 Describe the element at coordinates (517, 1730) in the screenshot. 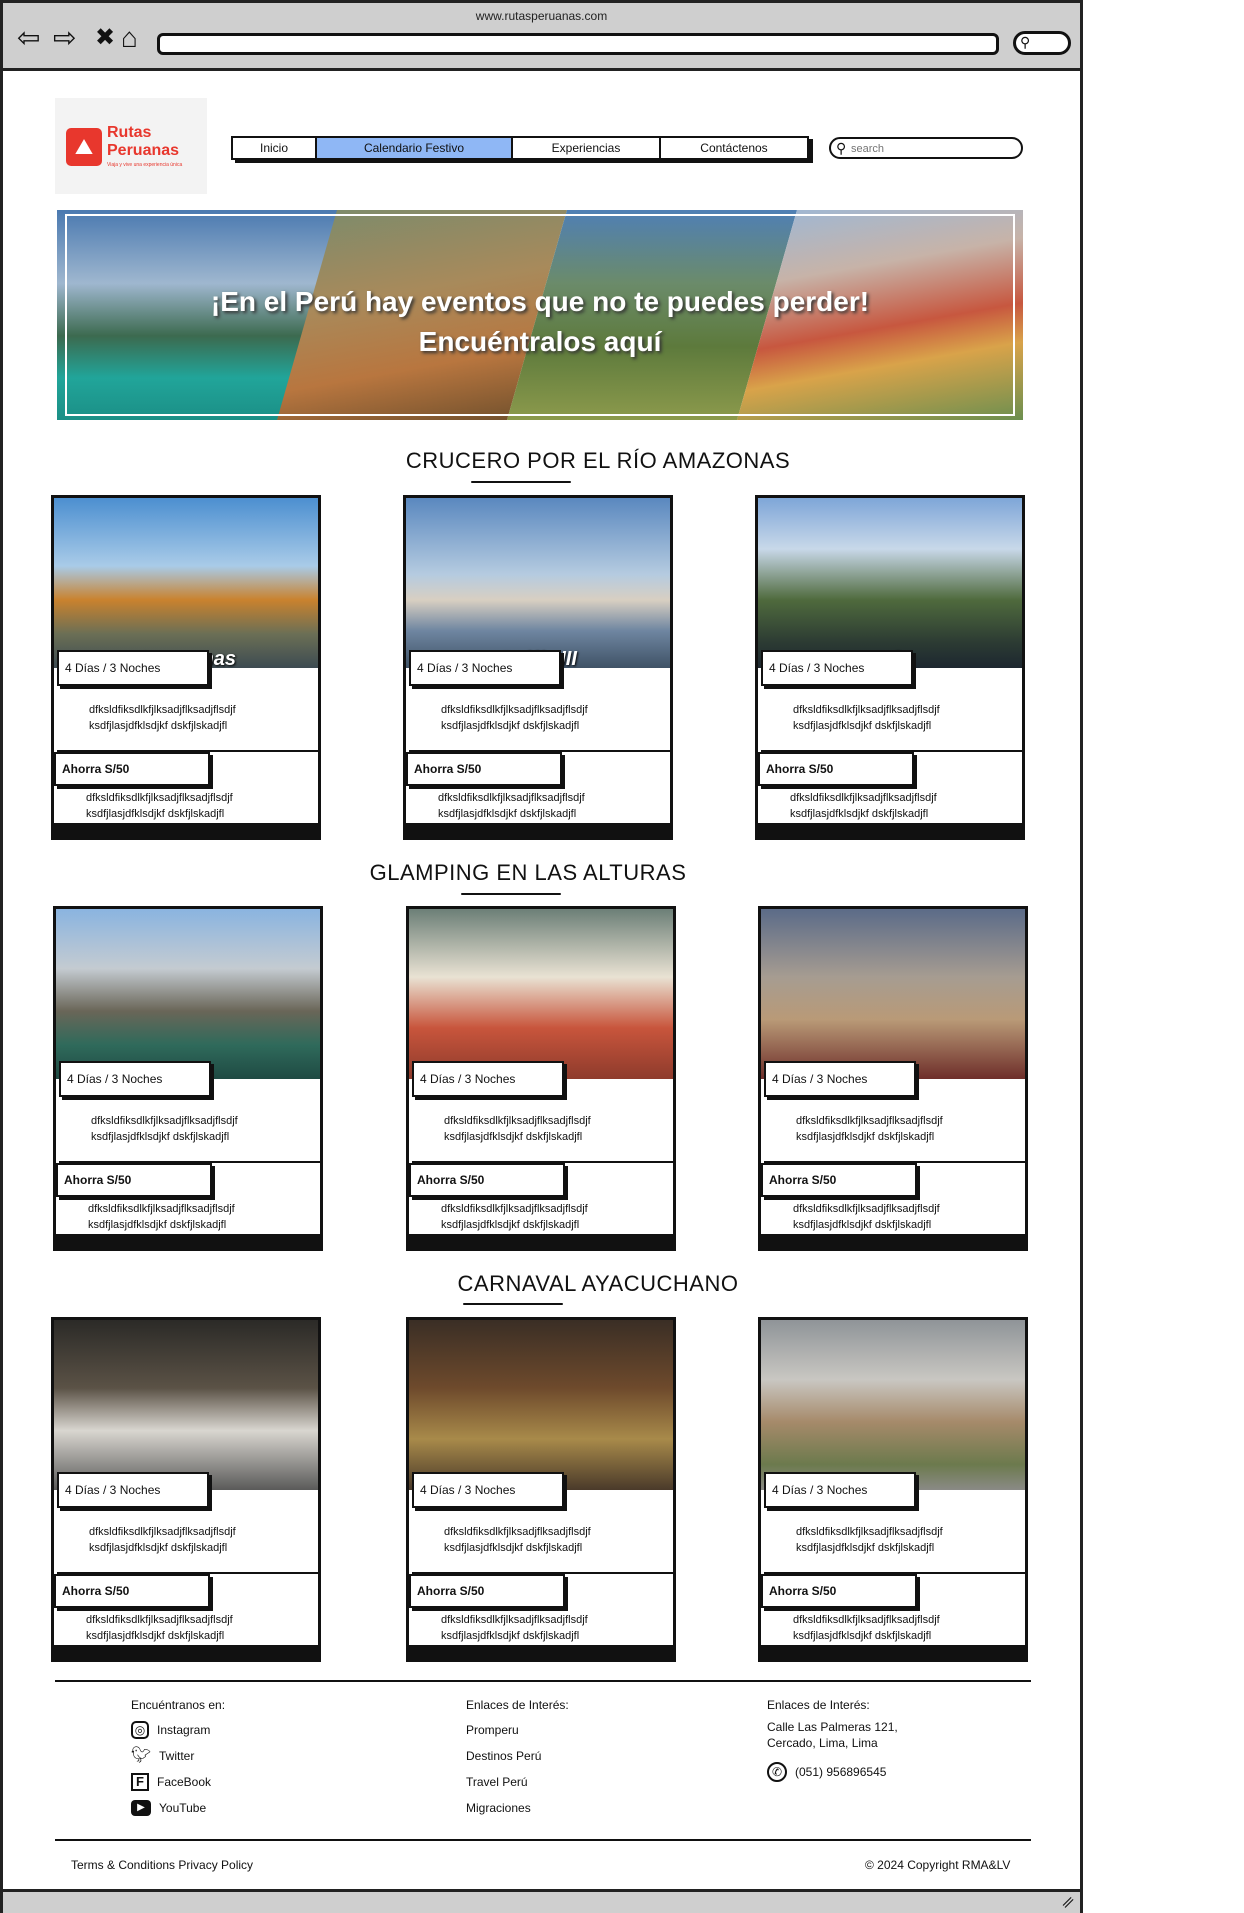

I see `footer-link-promperu: Promperu` at that location.